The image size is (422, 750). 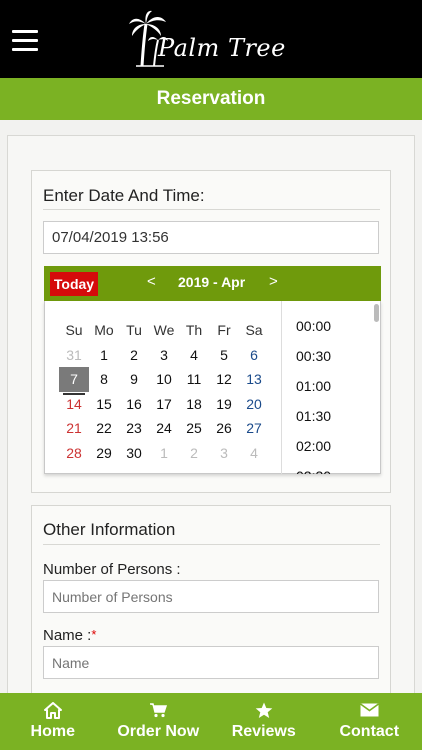 I want to click on calendar-day: 28, so click(x=74, y=453).